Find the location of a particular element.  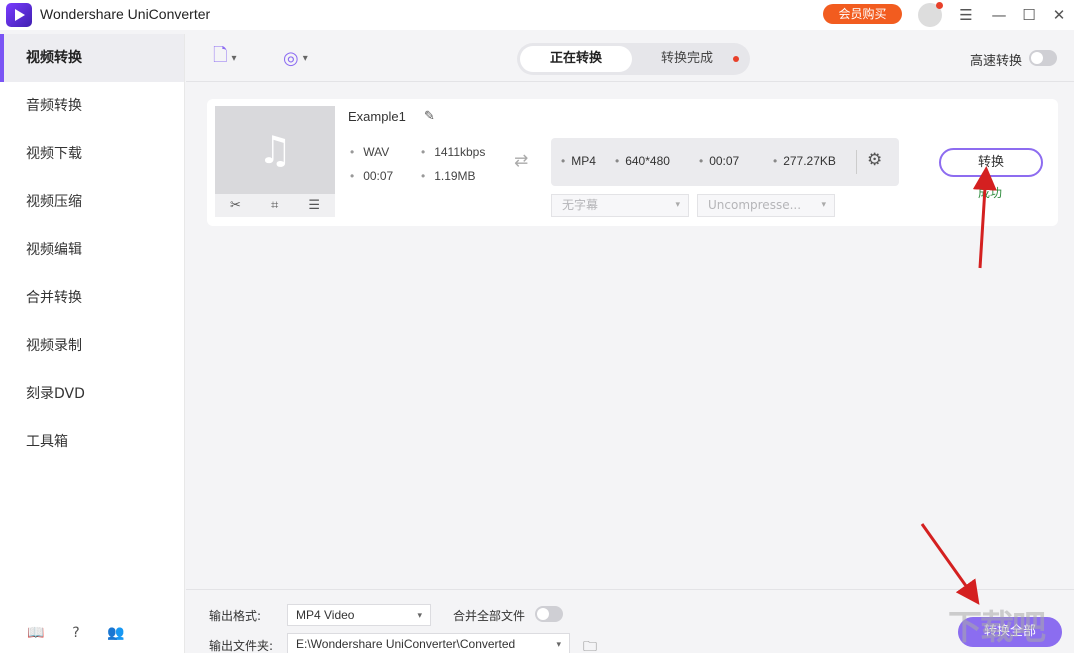

sidebar-item-record: 视频录制 is located at coordinates (92, 346).